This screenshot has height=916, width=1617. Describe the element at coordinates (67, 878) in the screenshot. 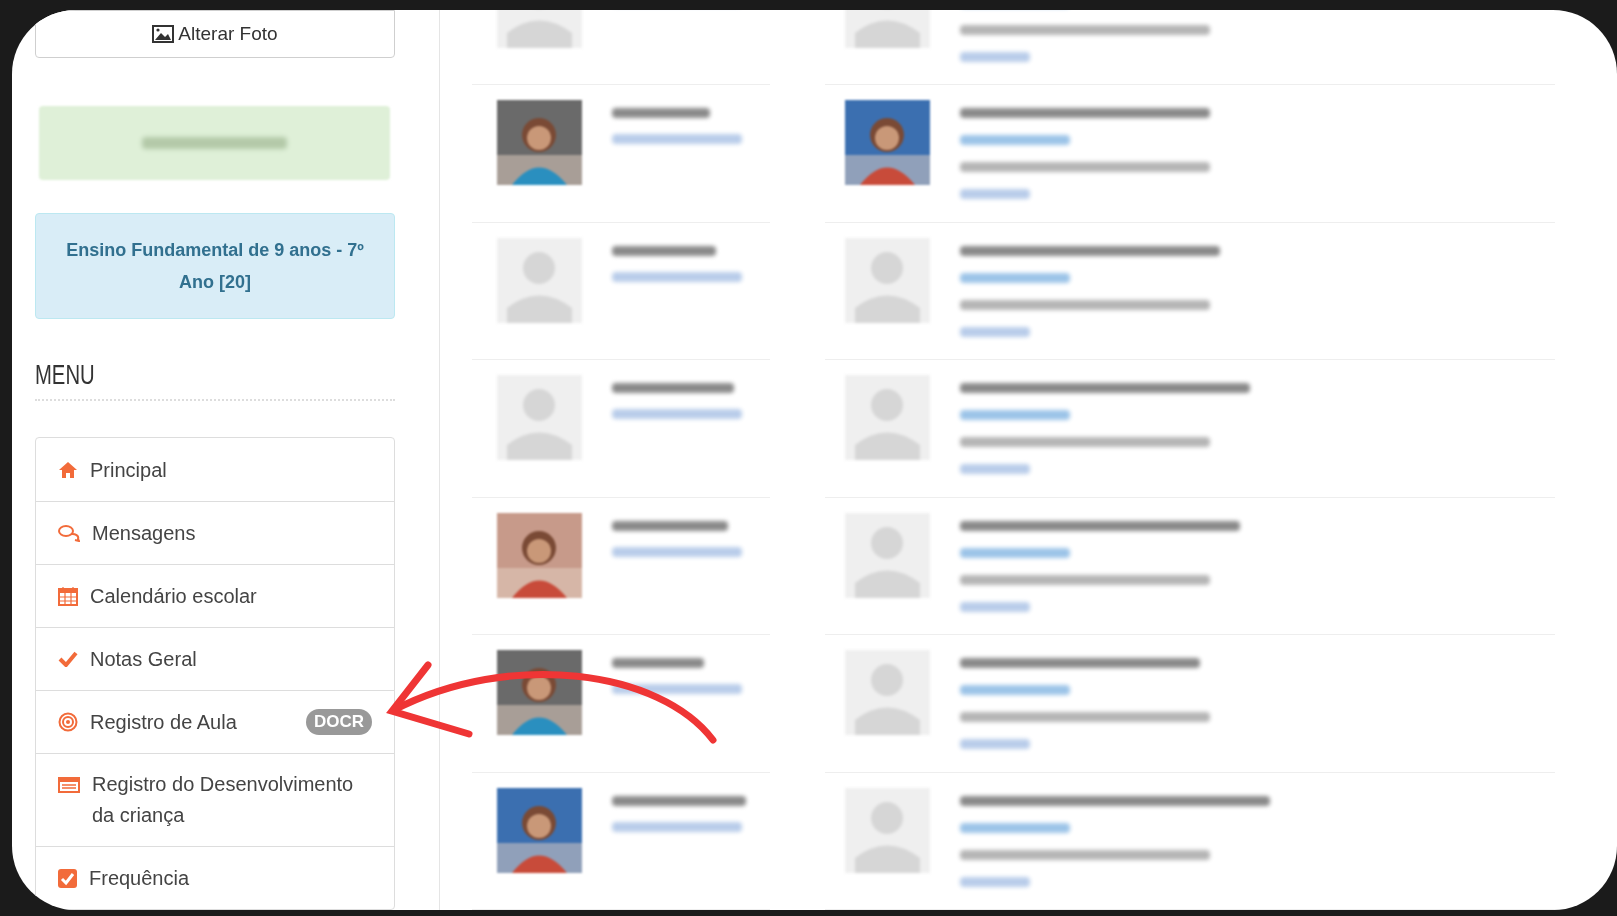

I see `checkbox-icon` at that location.